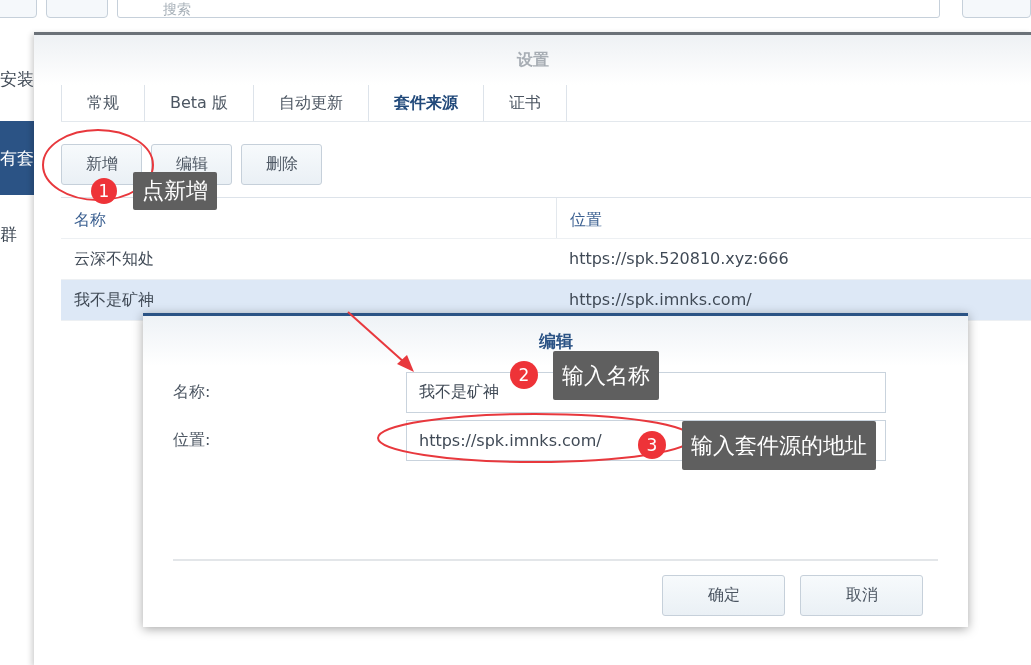  I want to click on table-cell-text: https://spk.imnks.com/, so click(660, 299).